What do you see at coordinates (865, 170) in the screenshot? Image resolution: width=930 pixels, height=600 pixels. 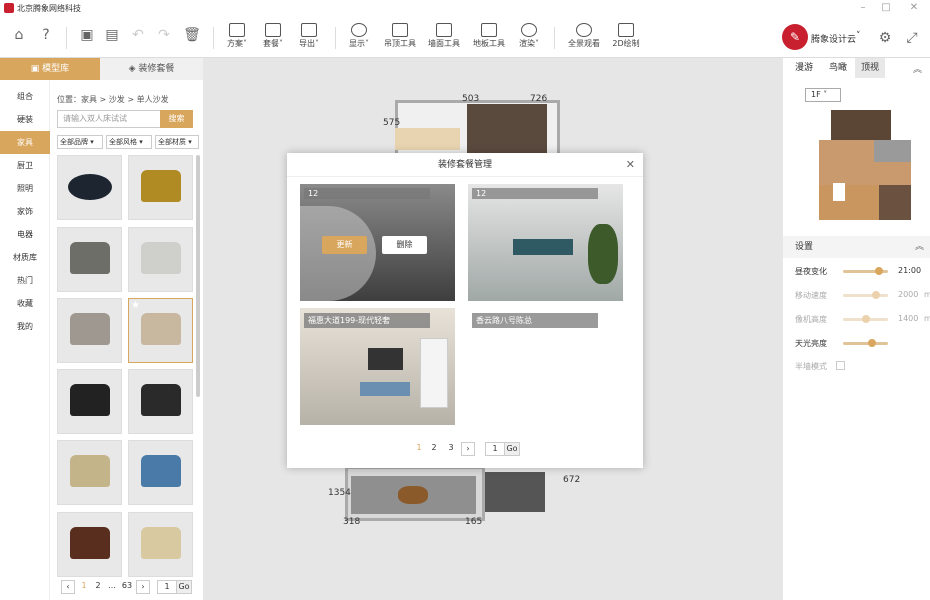 I see `minimap-floorplan` at bounding box center [865, 170].